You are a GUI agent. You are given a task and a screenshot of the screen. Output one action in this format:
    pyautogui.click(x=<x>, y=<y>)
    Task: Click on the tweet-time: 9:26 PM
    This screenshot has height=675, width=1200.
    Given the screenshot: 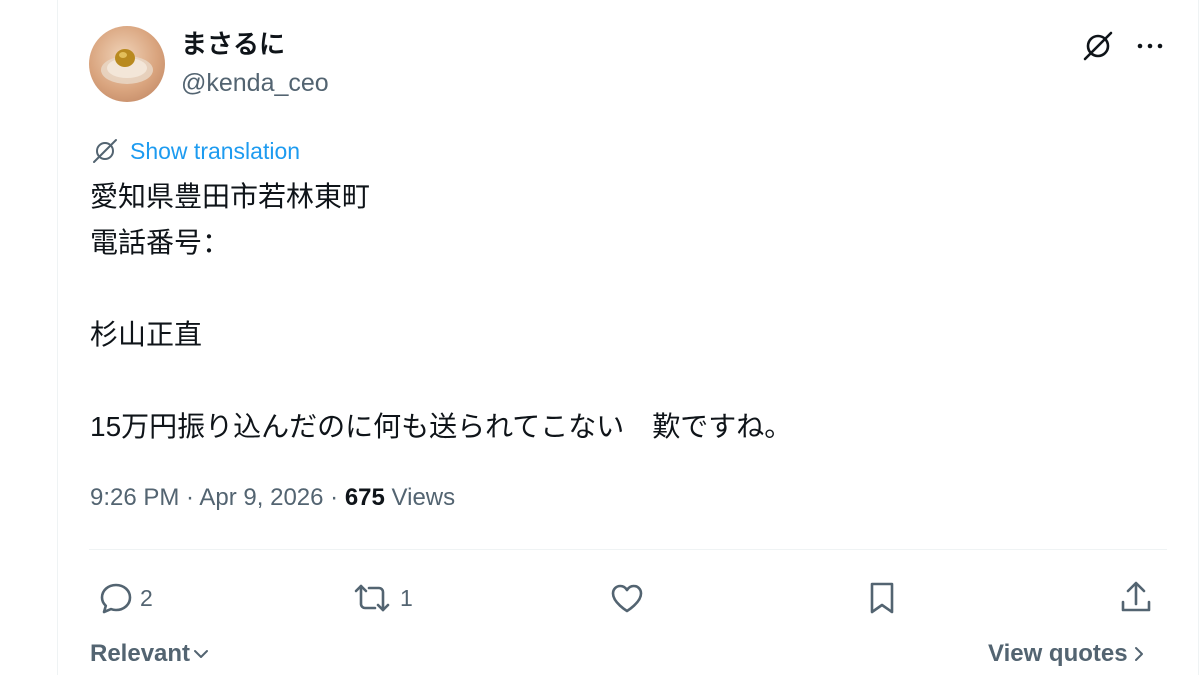 What is the action you would take?
    pyautogui.click(x=134, y=497)
    